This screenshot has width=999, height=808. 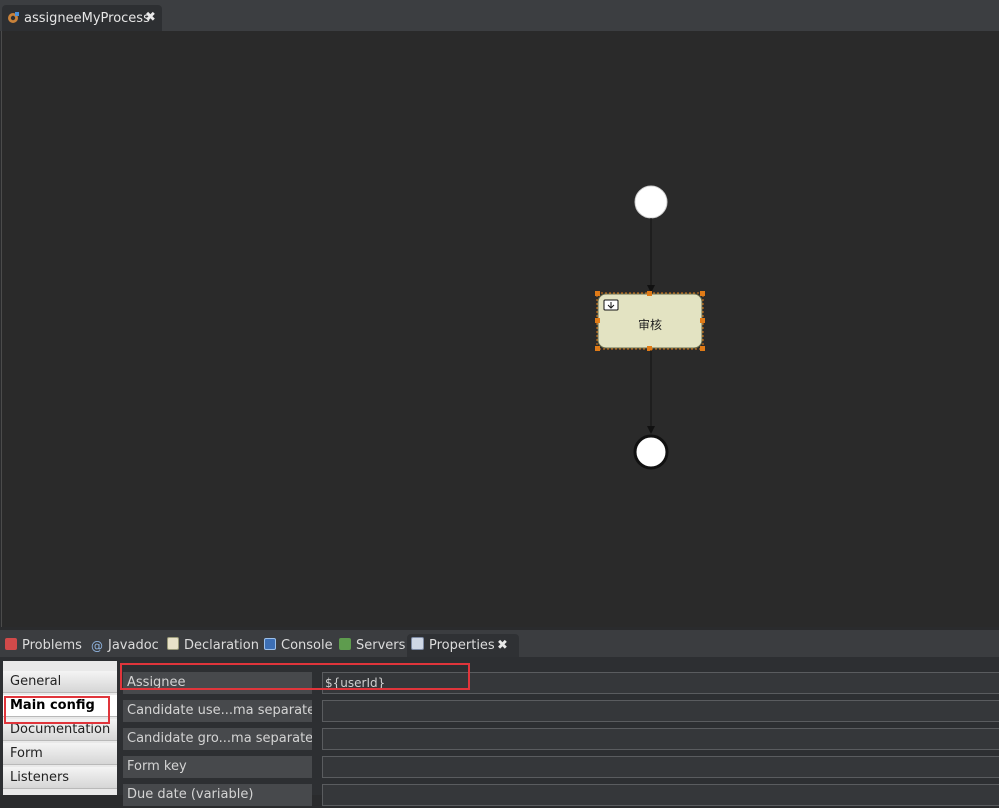 I want to click on sidebar-item-general: General, so click(x=60, y=682).